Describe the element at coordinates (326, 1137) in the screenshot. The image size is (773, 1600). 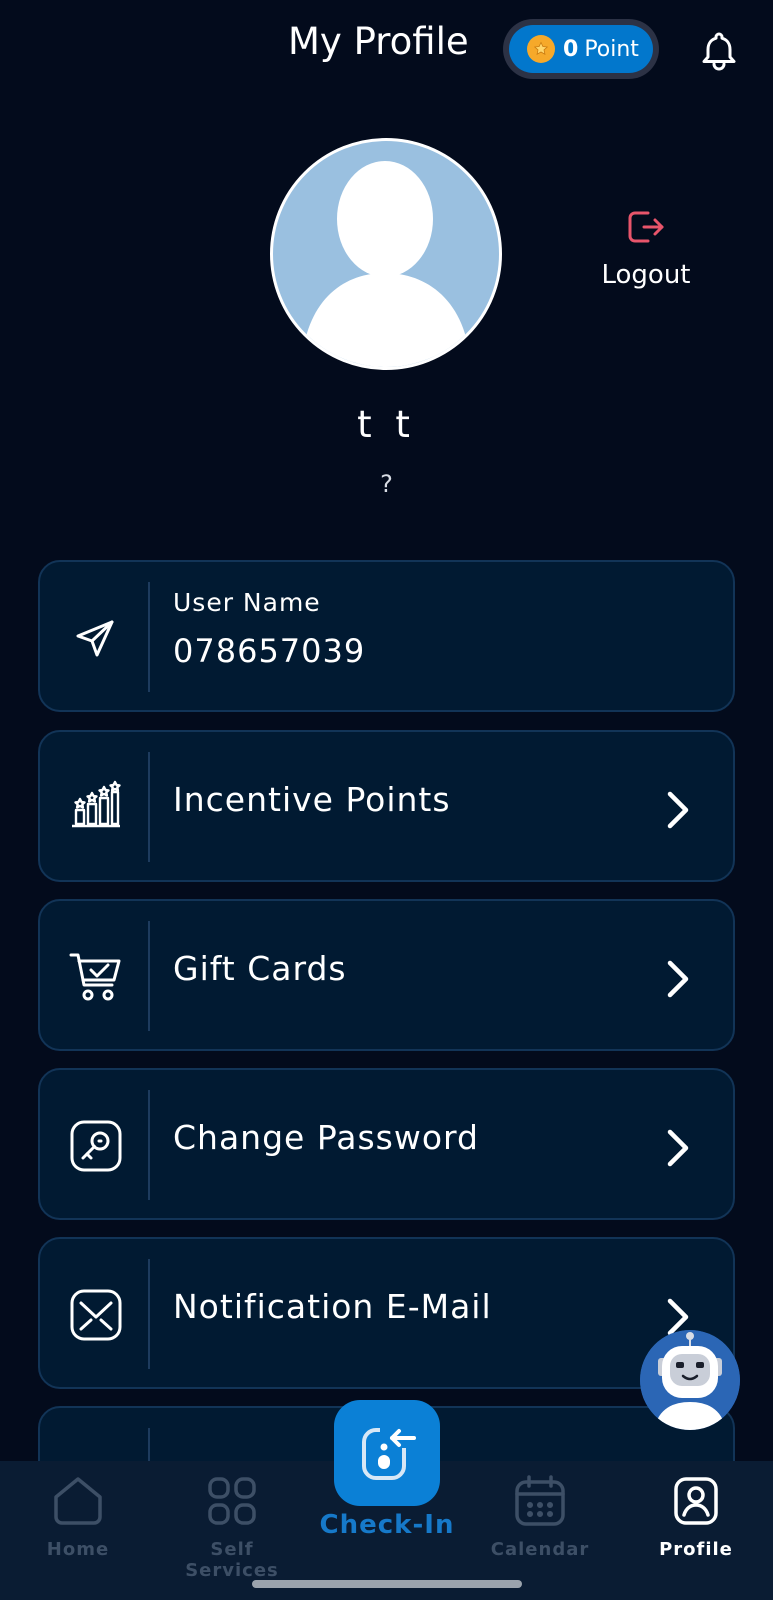
I see `menu-item-label: Change Password` at that location.